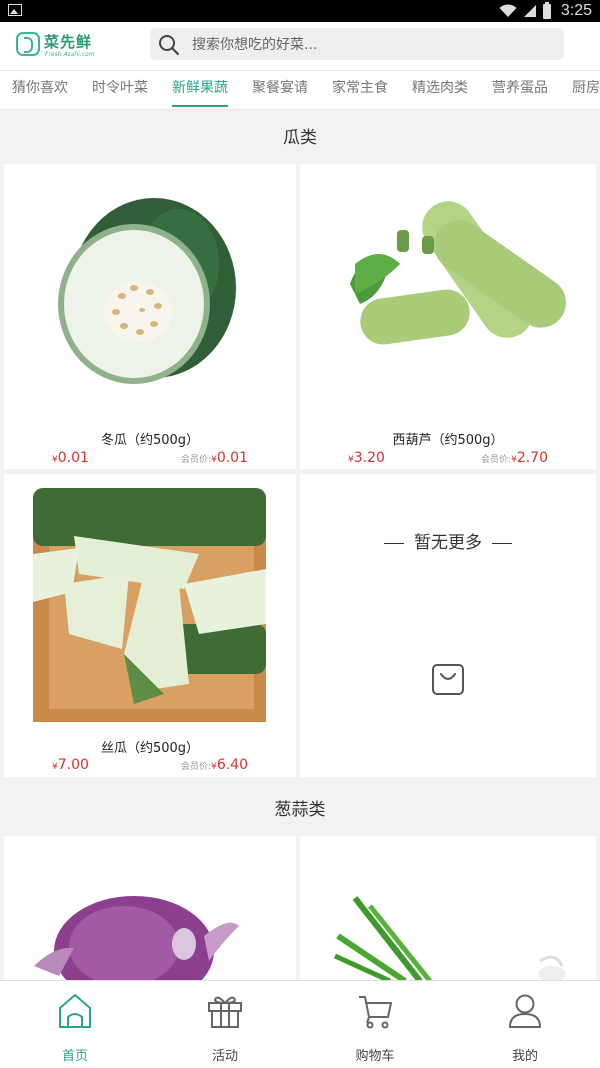  I want to click on price-value: 0.01, so click(73, 458).